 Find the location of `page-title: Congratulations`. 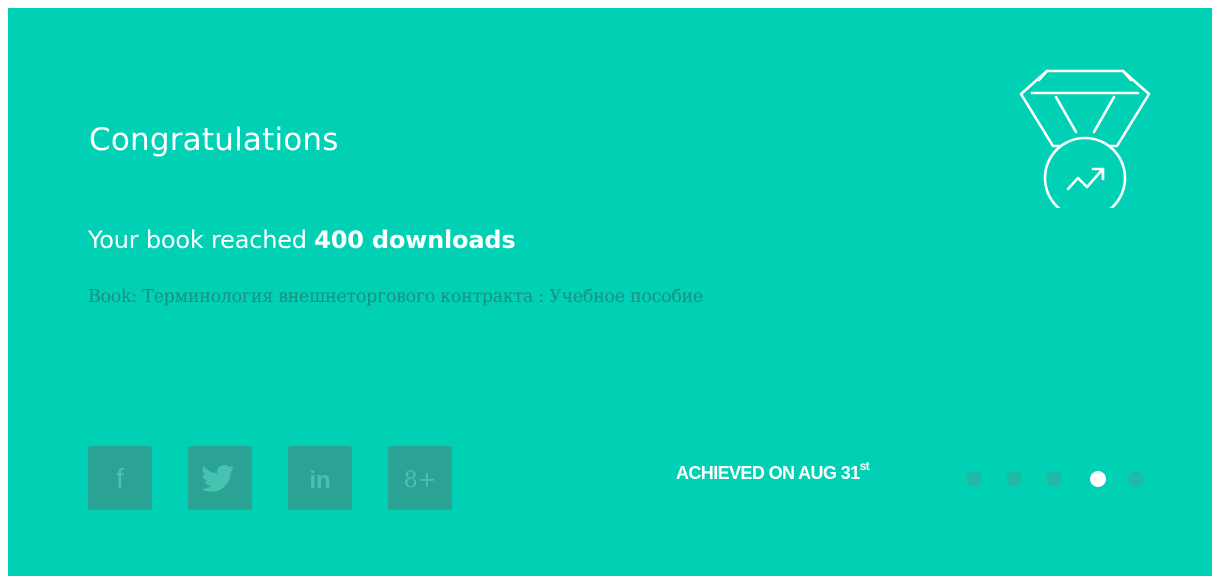

page-title: Congratulations is located at coordinates (214, 140).